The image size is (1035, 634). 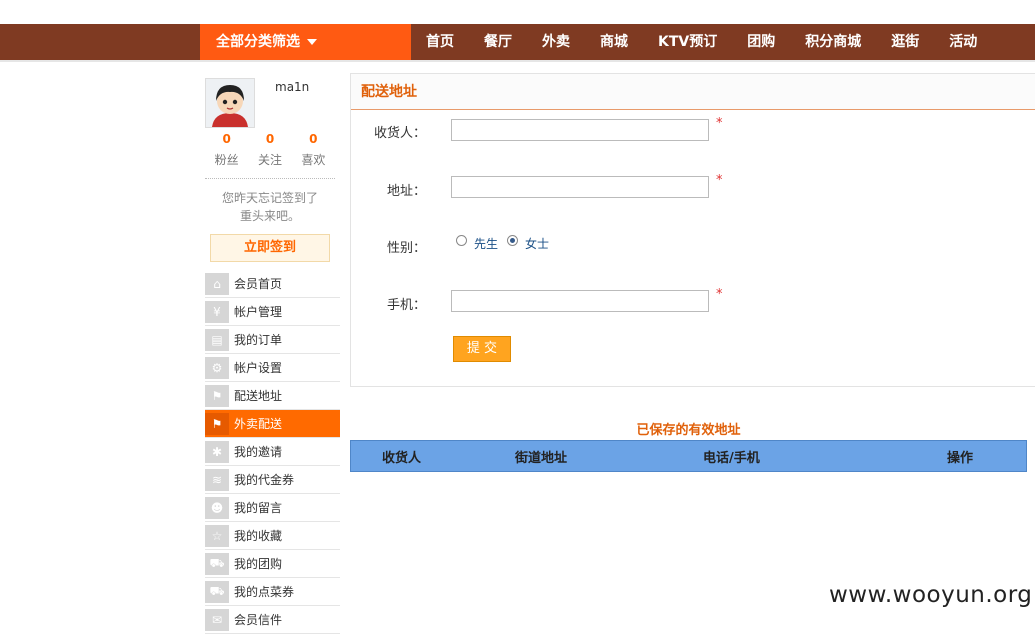 I want to click on stat-following-label: 关注, so click(x=269, y=160).